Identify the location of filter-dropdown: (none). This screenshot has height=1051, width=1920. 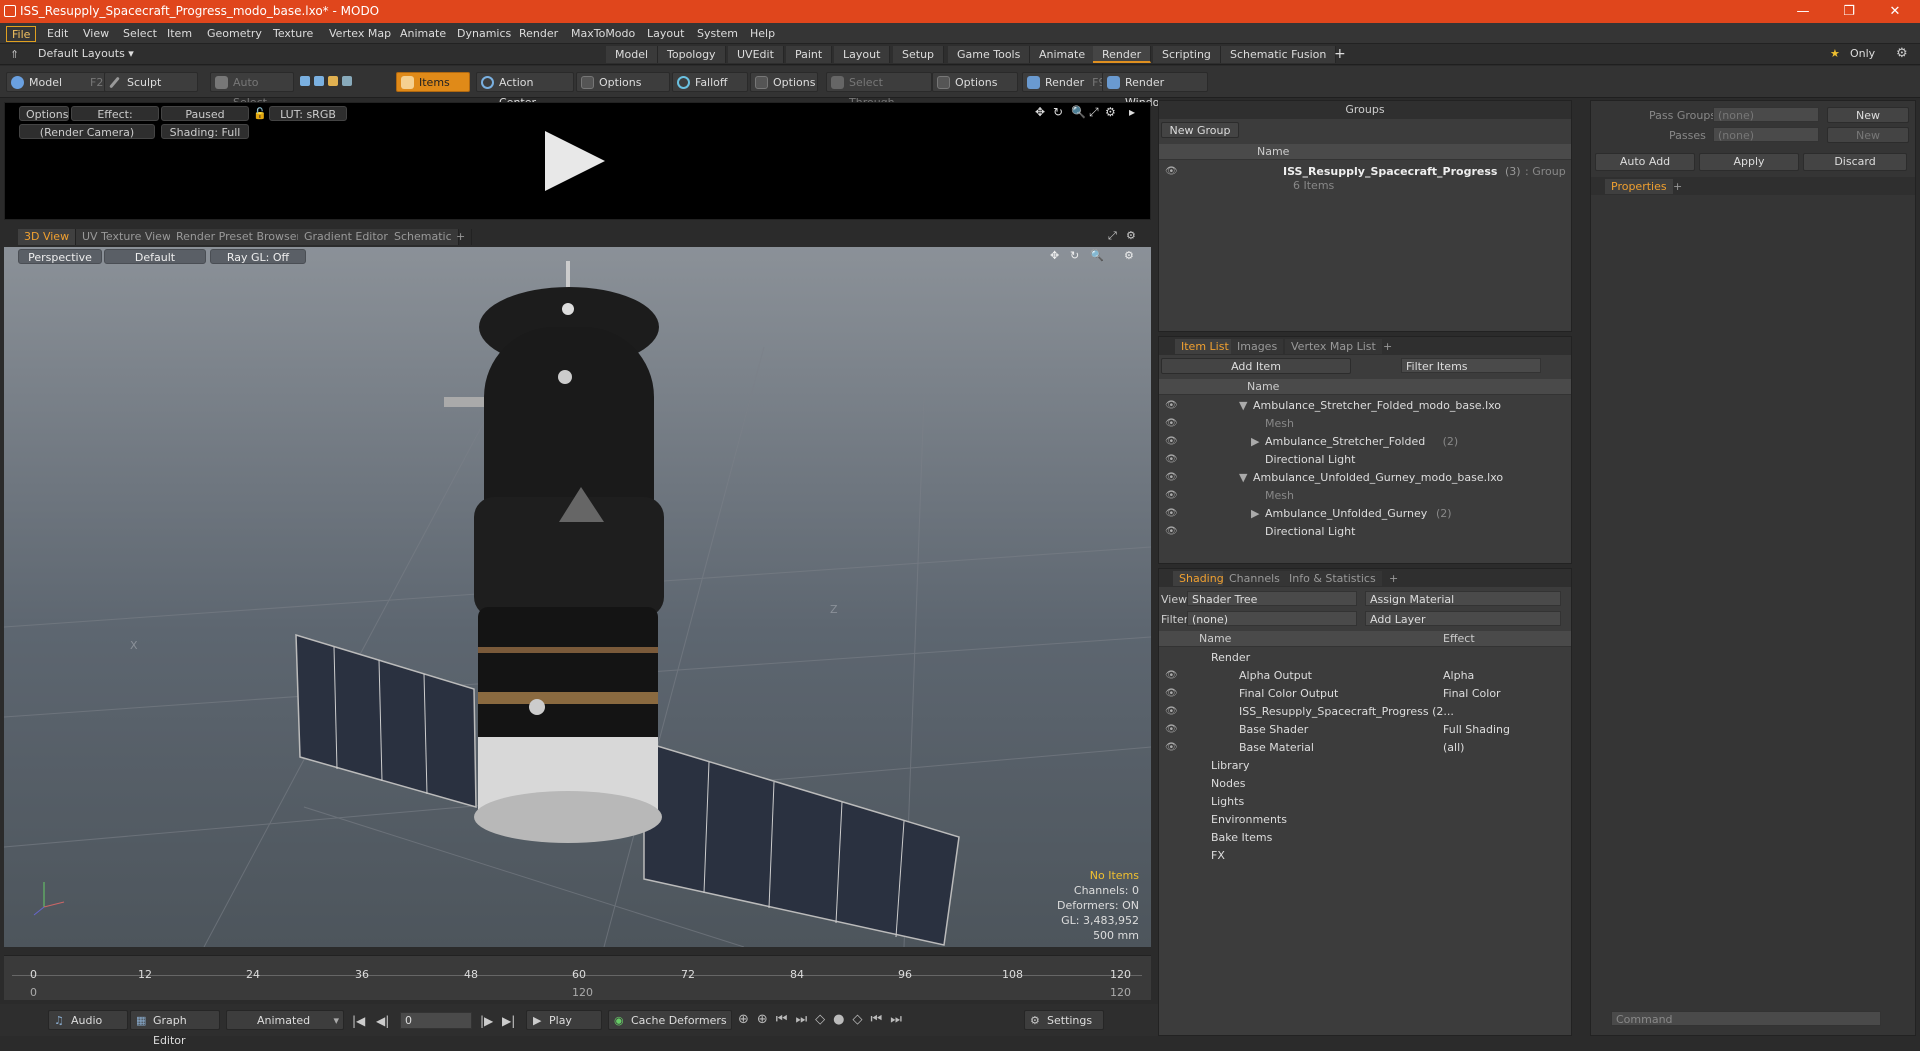
(1272, 618).